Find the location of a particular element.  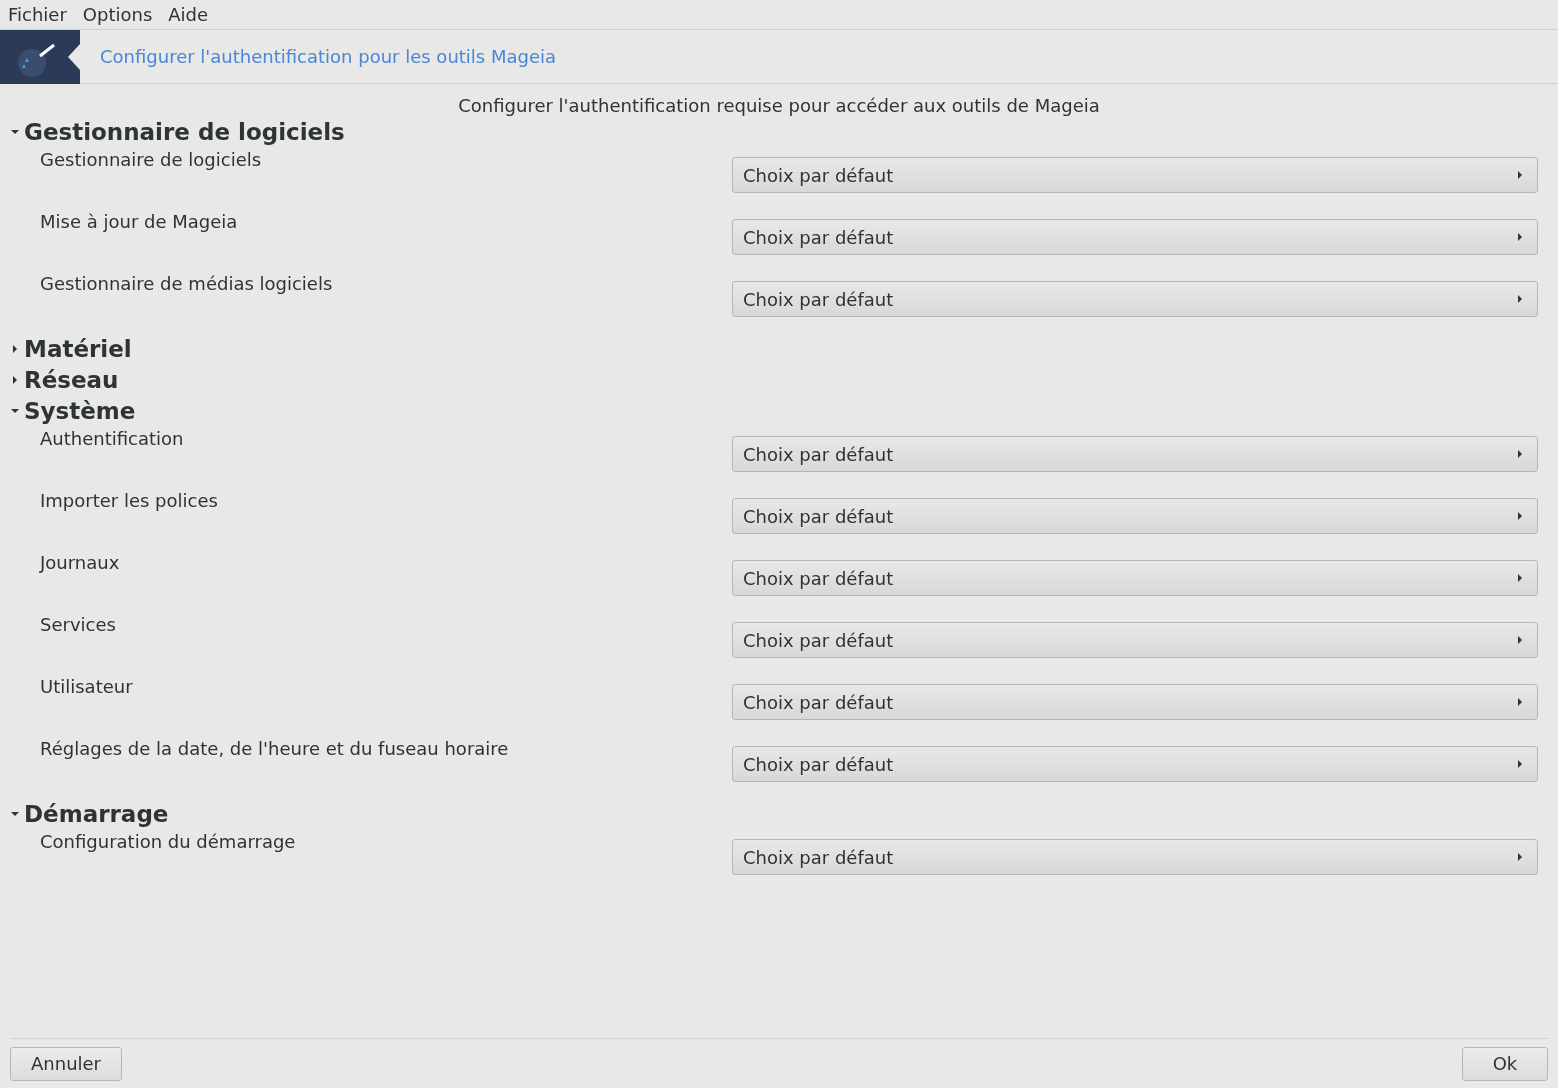

option-label: Utilisateur is located at coordinates (86, 686).